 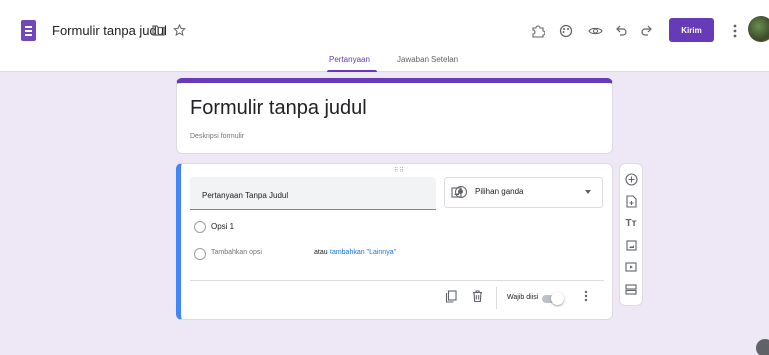 I want to click on forms-logo-icon, so click(x=28, y=30).